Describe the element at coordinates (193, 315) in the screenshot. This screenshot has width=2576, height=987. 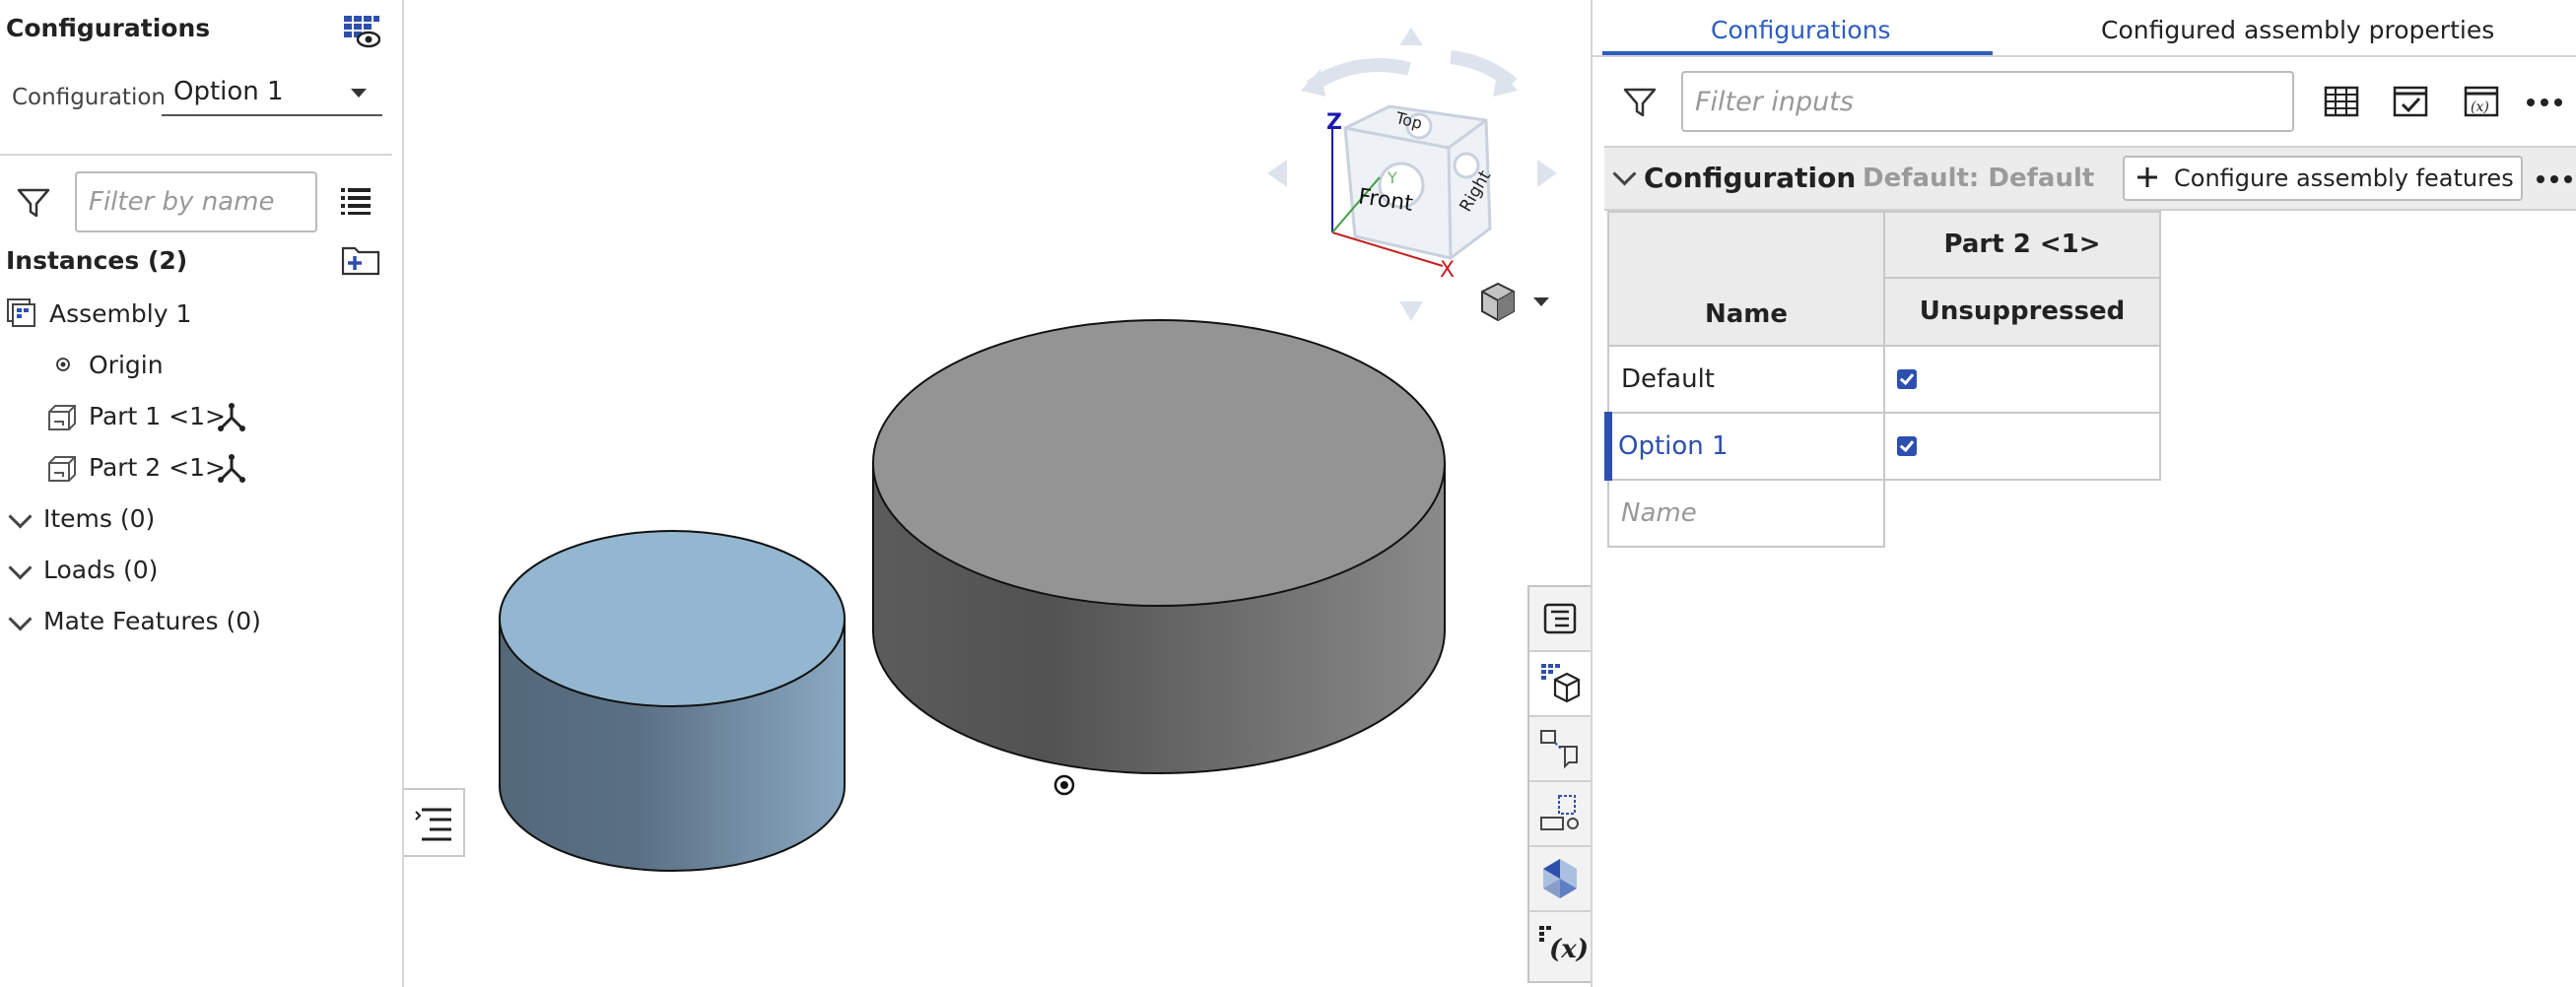
I see `tree-item-assembly: Assembly 1` at that location.